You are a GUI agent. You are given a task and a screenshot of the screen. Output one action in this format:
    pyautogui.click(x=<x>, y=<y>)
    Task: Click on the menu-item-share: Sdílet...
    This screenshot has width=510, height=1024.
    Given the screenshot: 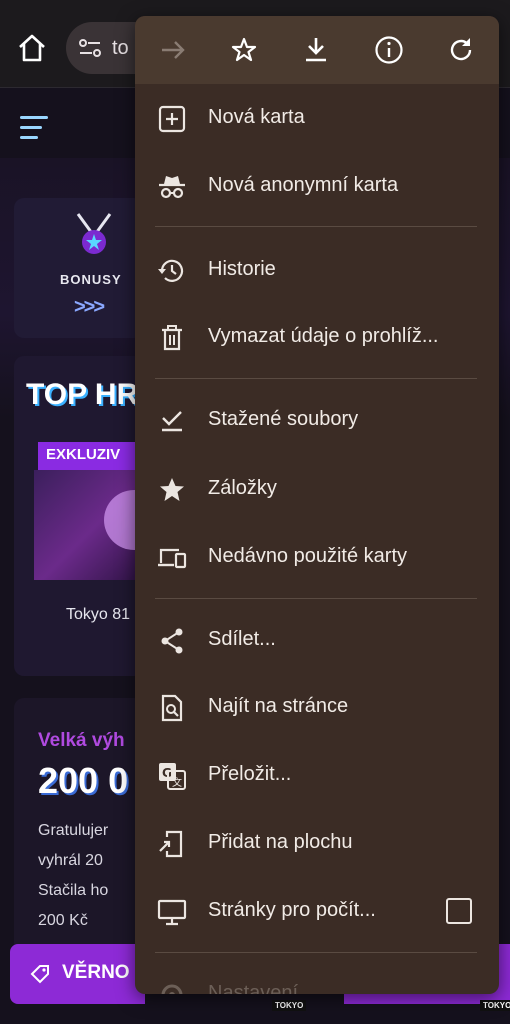 What is the action you would take?
    pyautogui.click(x=317, y=640)
    